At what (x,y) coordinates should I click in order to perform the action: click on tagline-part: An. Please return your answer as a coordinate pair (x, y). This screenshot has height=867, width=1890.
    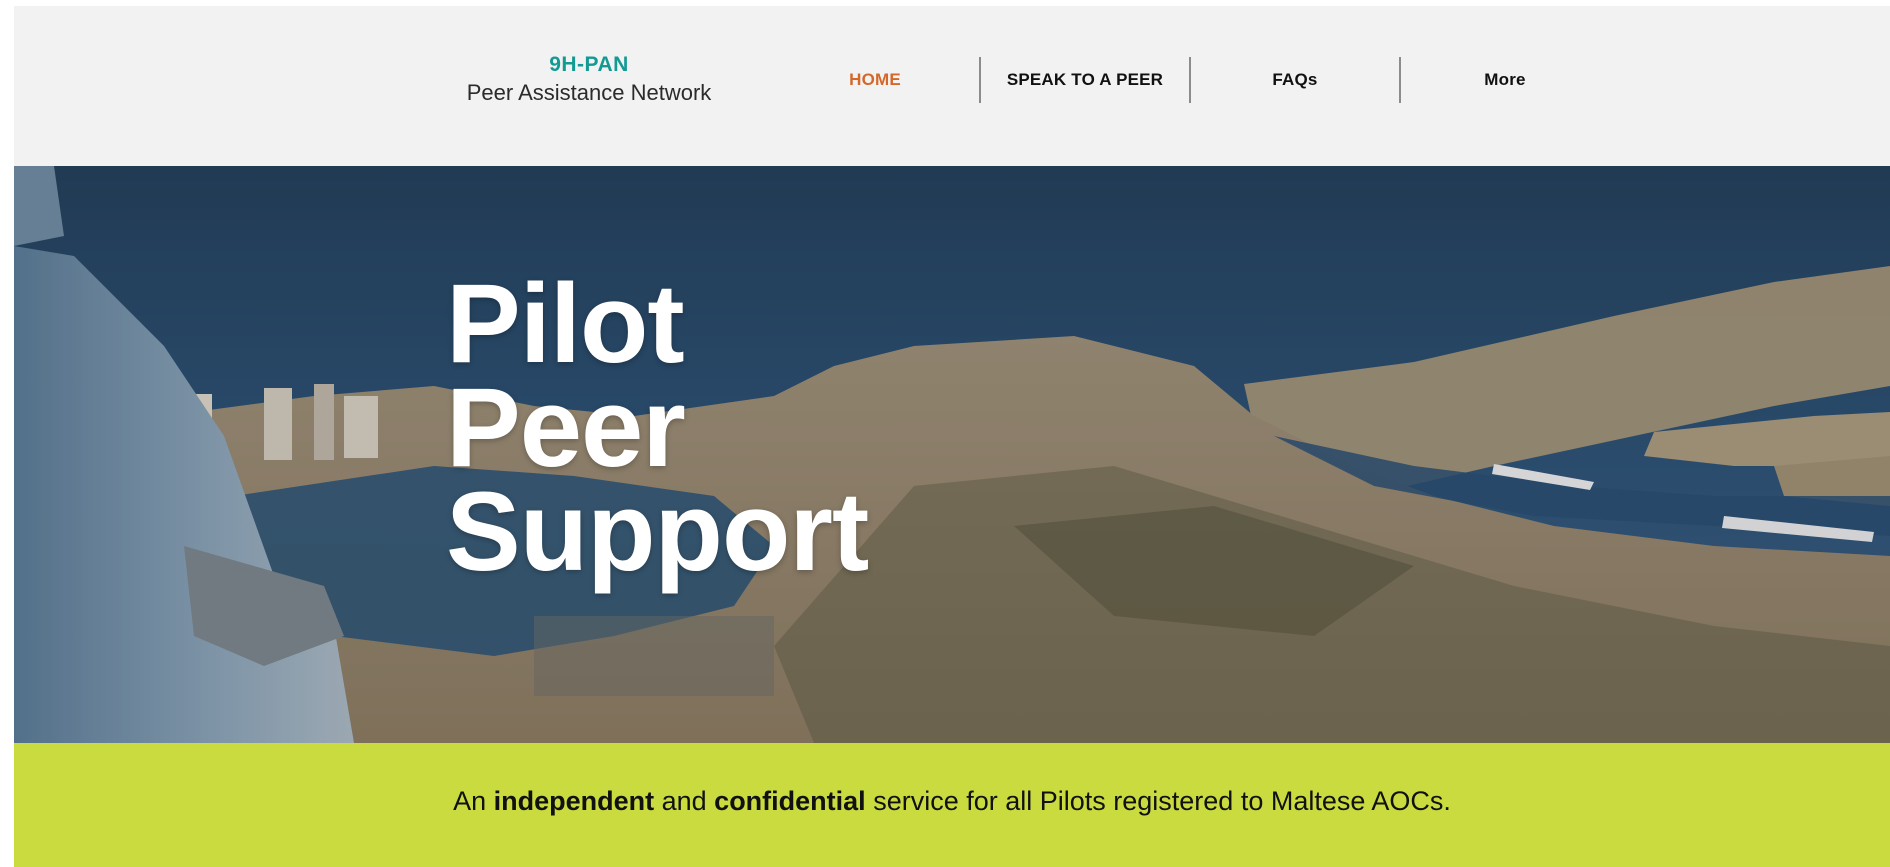
    Looking at the image, I should click on (473, 800).